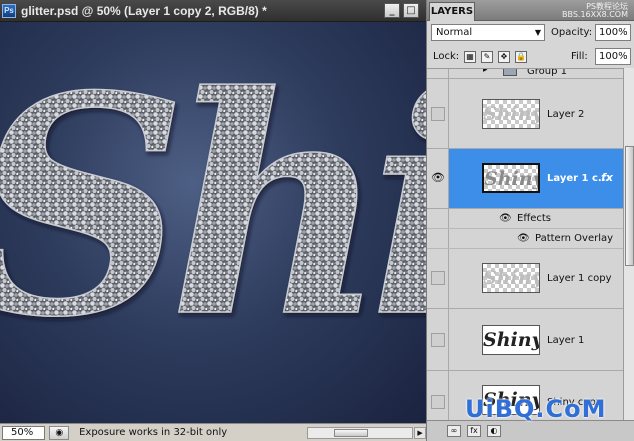  I want to click on visibility-cell: 👁, so click(438, 178).